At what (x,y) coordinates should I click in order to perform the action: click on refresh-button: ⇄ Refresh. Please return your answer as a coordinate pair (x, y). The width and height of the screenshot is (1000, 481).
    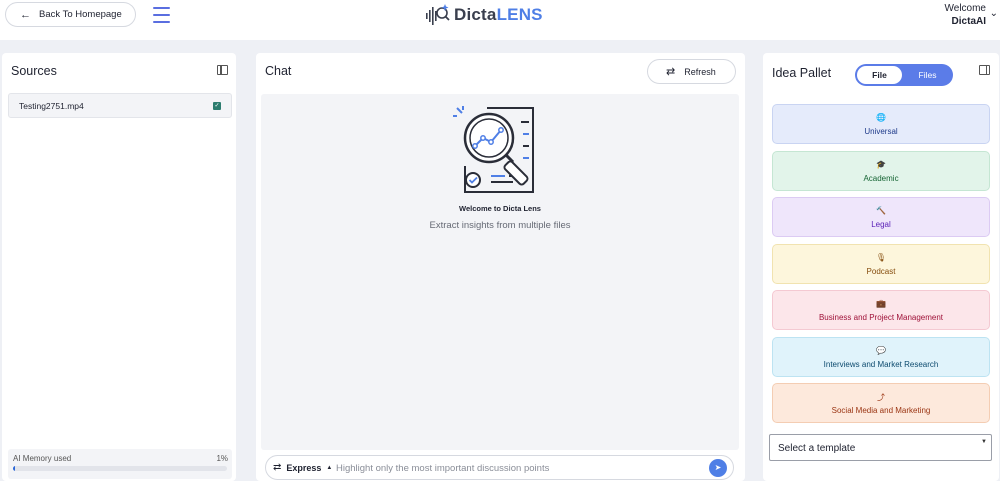
    Looking at the image, I should click on (691, 71).